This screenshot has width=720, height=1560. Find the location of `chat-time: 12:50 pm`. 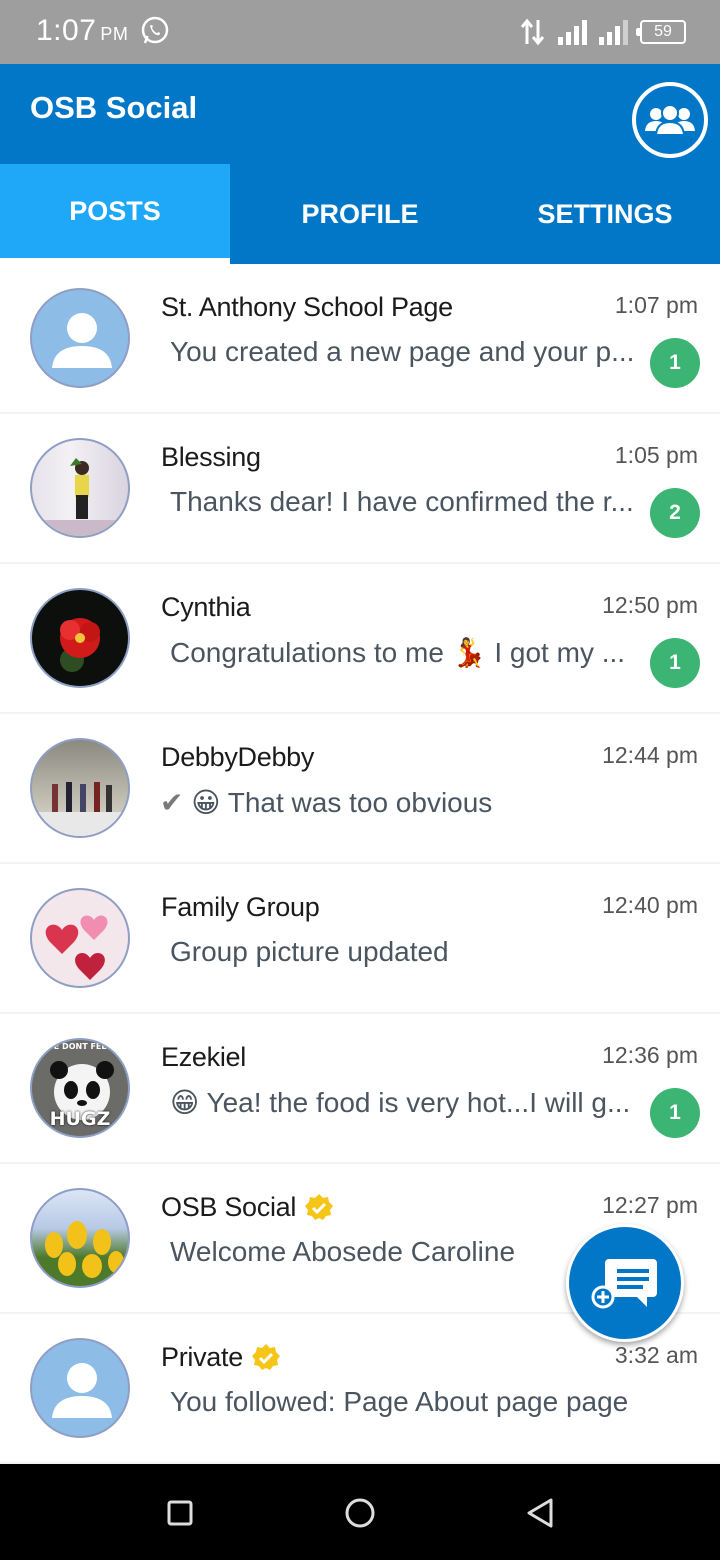

chat-time: 12:50 pm is located at coordinates (650, 605).